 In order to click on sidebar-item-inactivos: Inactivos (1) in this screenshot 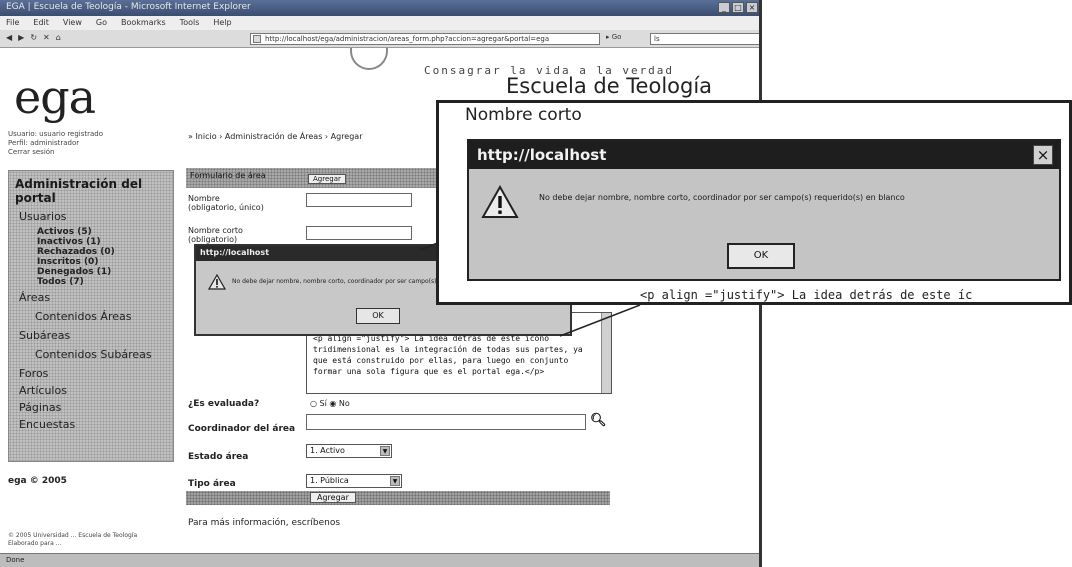, I will do `click(102, 242)`.